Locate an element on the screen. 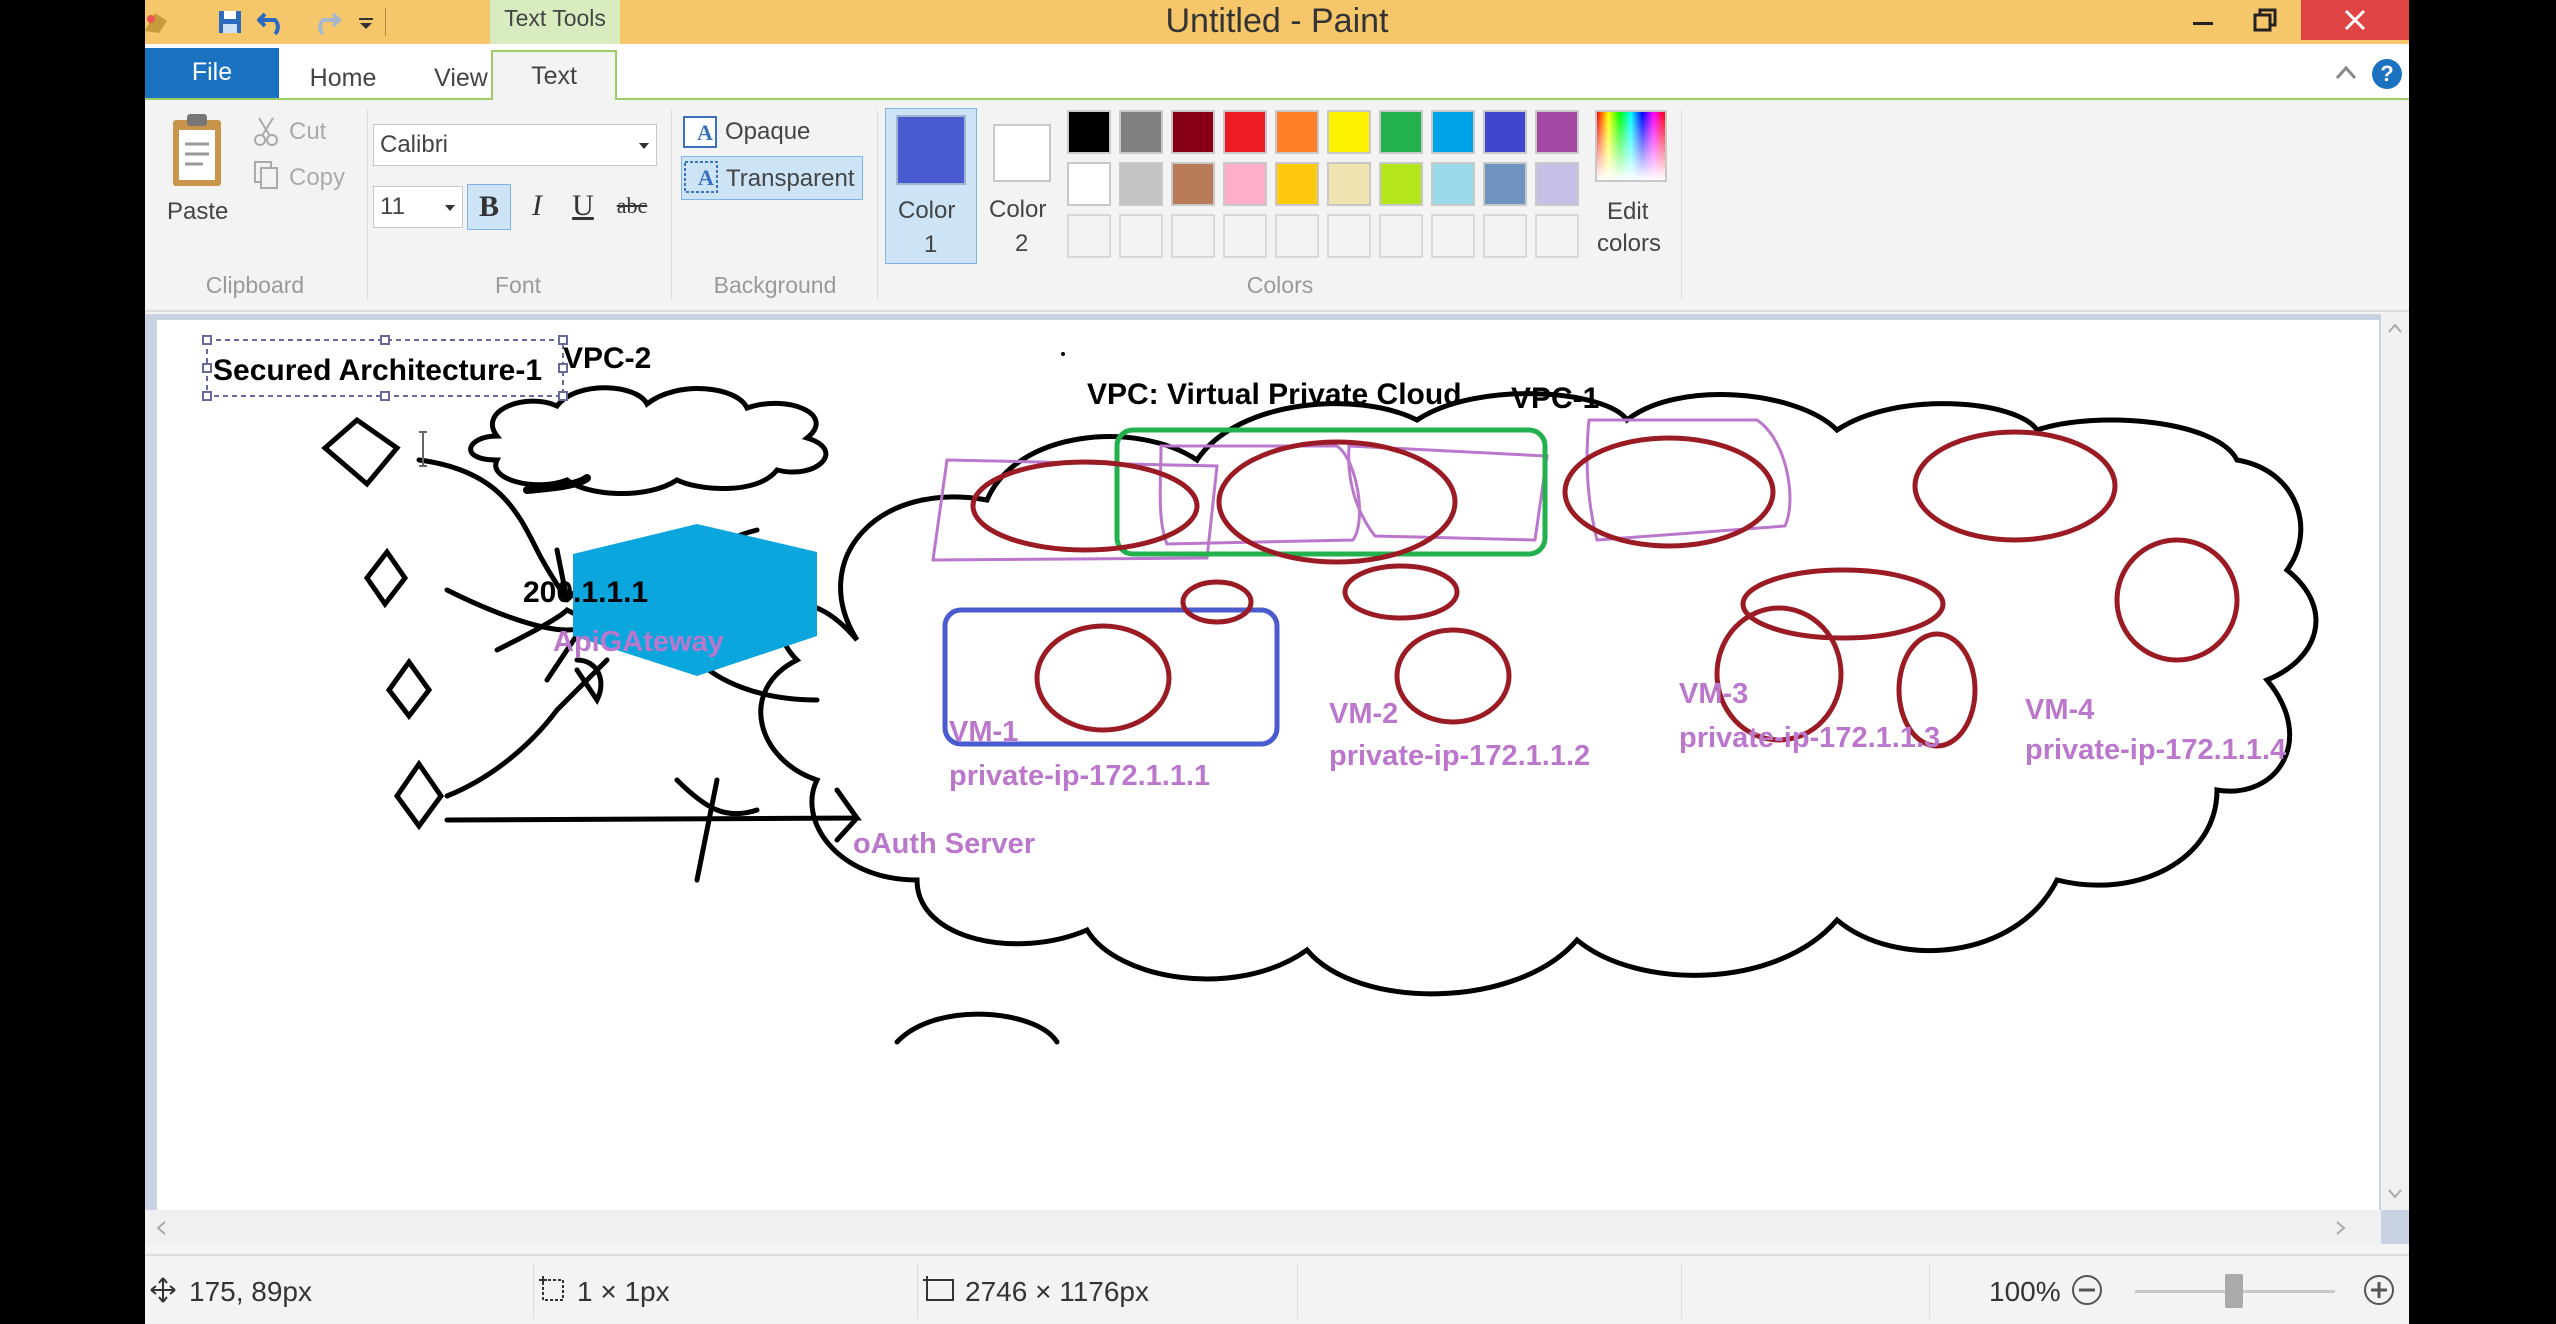 This screenshot has height=1324, width=2556. close-button is located at coordinates (2355, 20).